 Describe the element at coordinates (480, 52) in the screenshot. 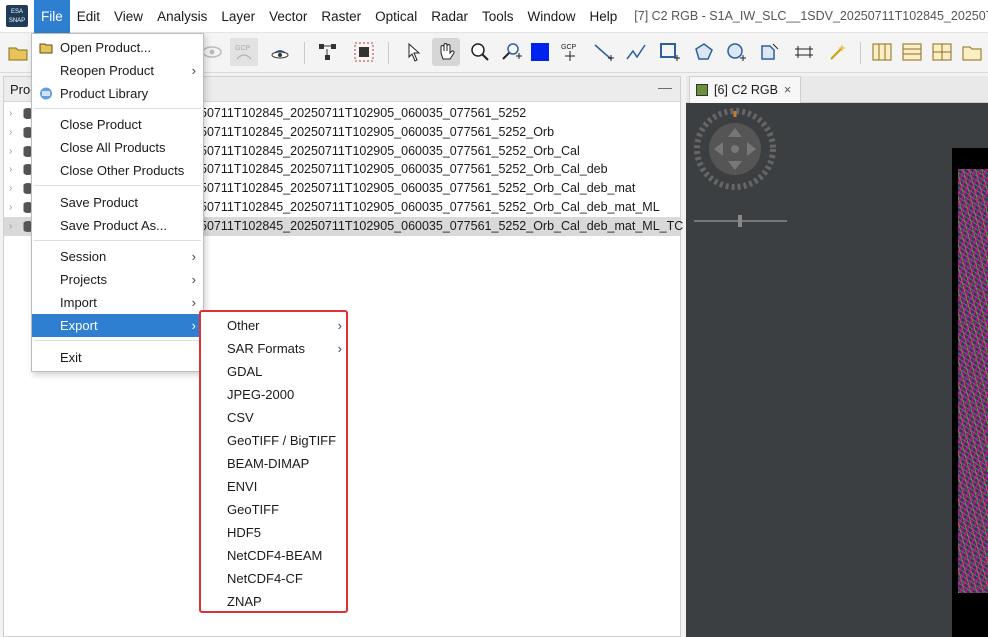

I see `zoom-icon` at that location.